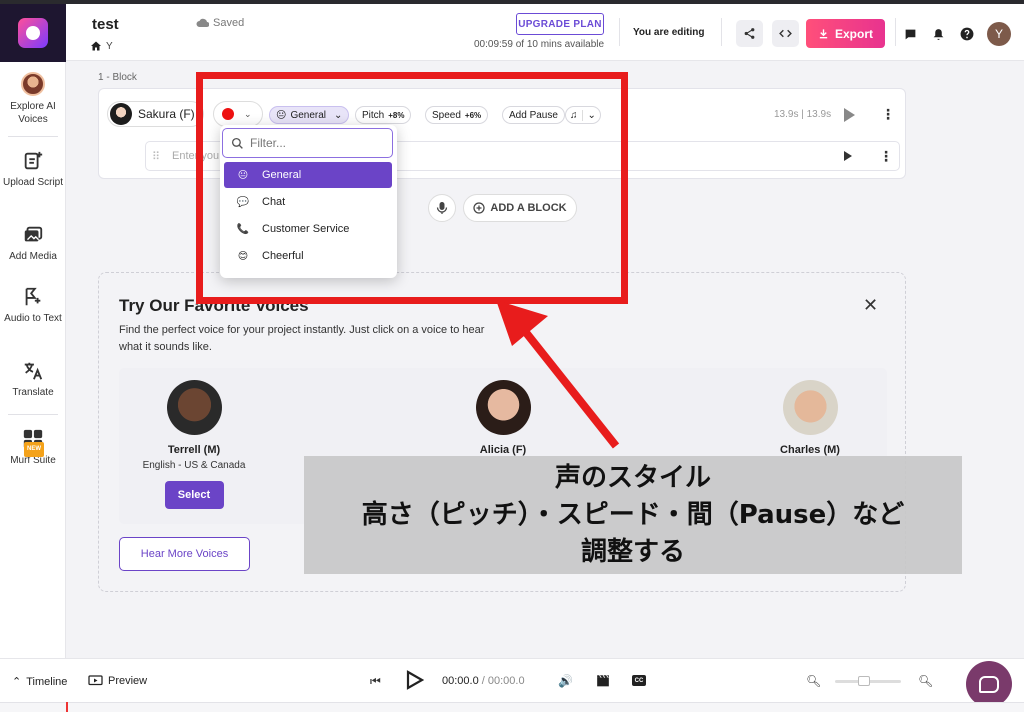 This screenshot has width=1024, height=712. What do you see at coordinates (888, 114) in the screenshot?
I see `block-menu-icon: ⋮` at bounding box center [888, 114].